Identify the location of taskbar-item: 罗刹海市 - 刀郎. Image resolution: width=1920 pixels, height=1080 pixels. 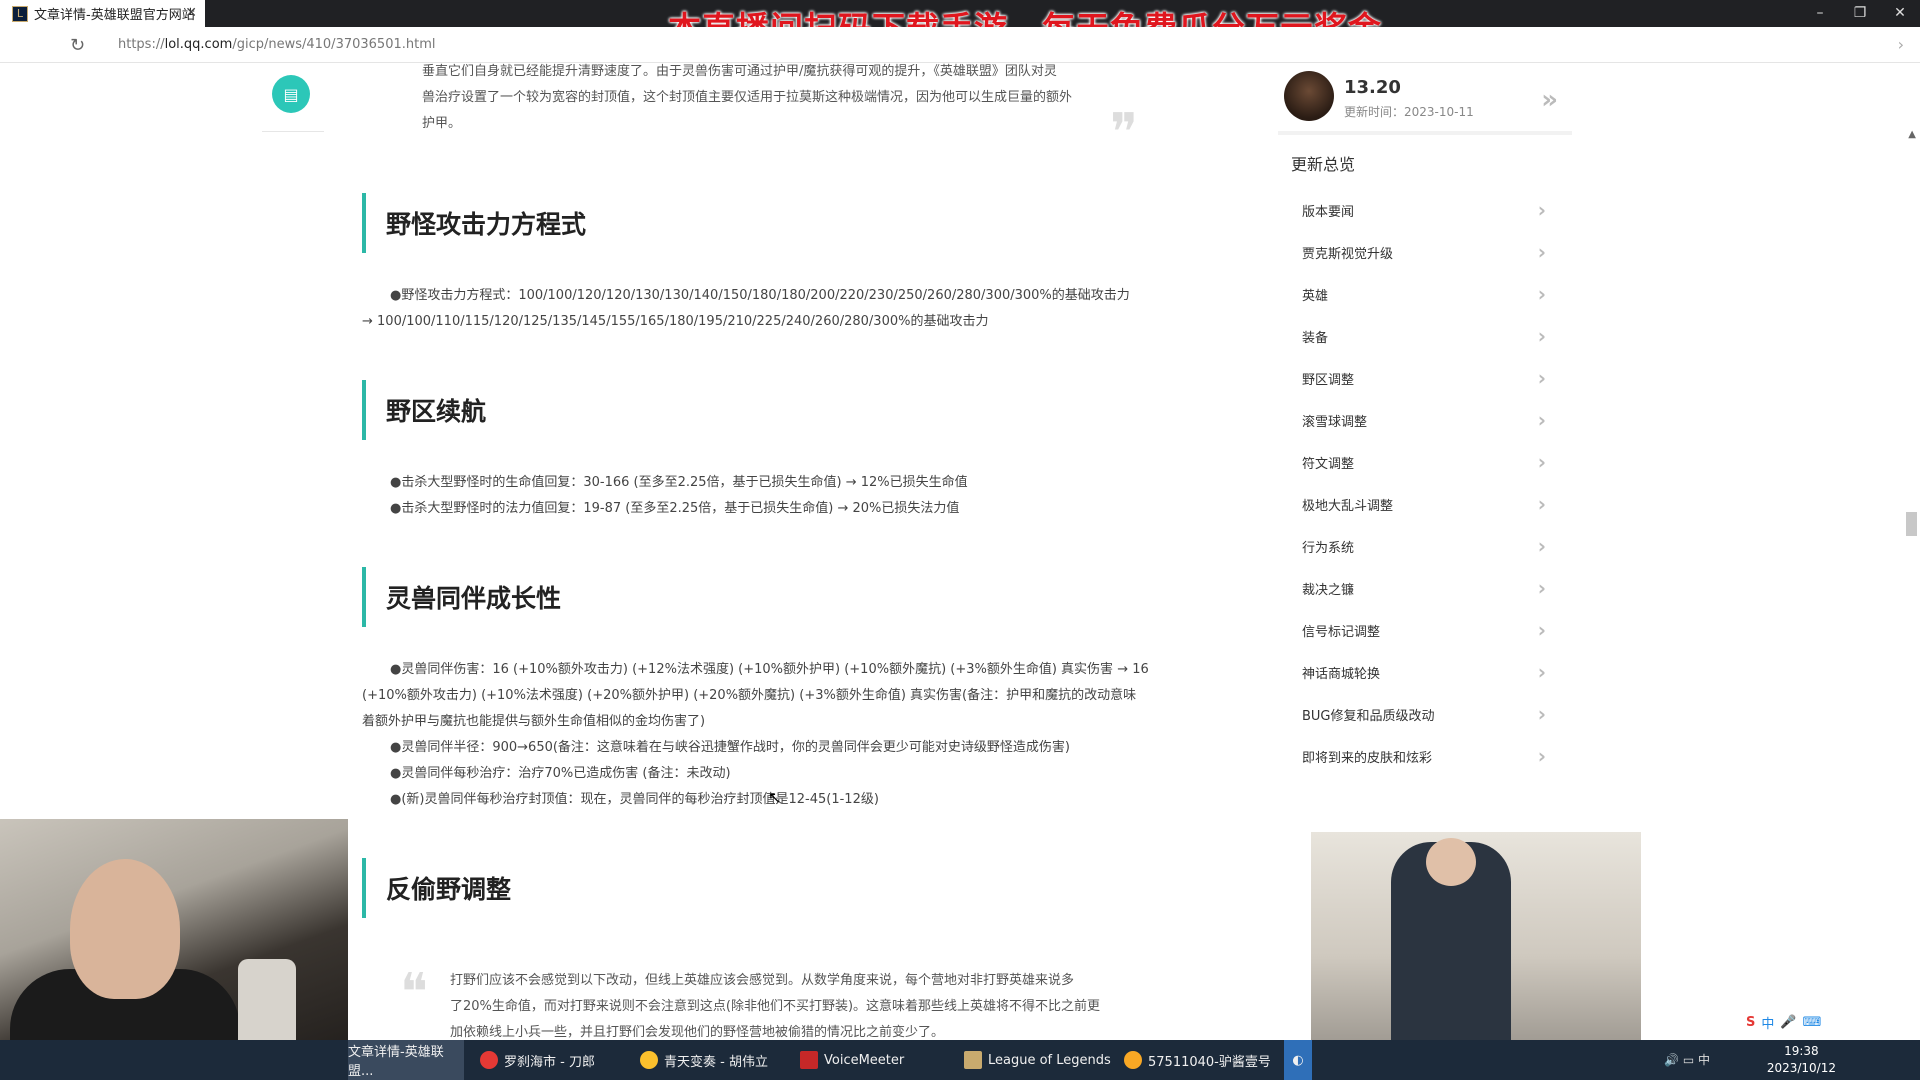
(537, 1060).